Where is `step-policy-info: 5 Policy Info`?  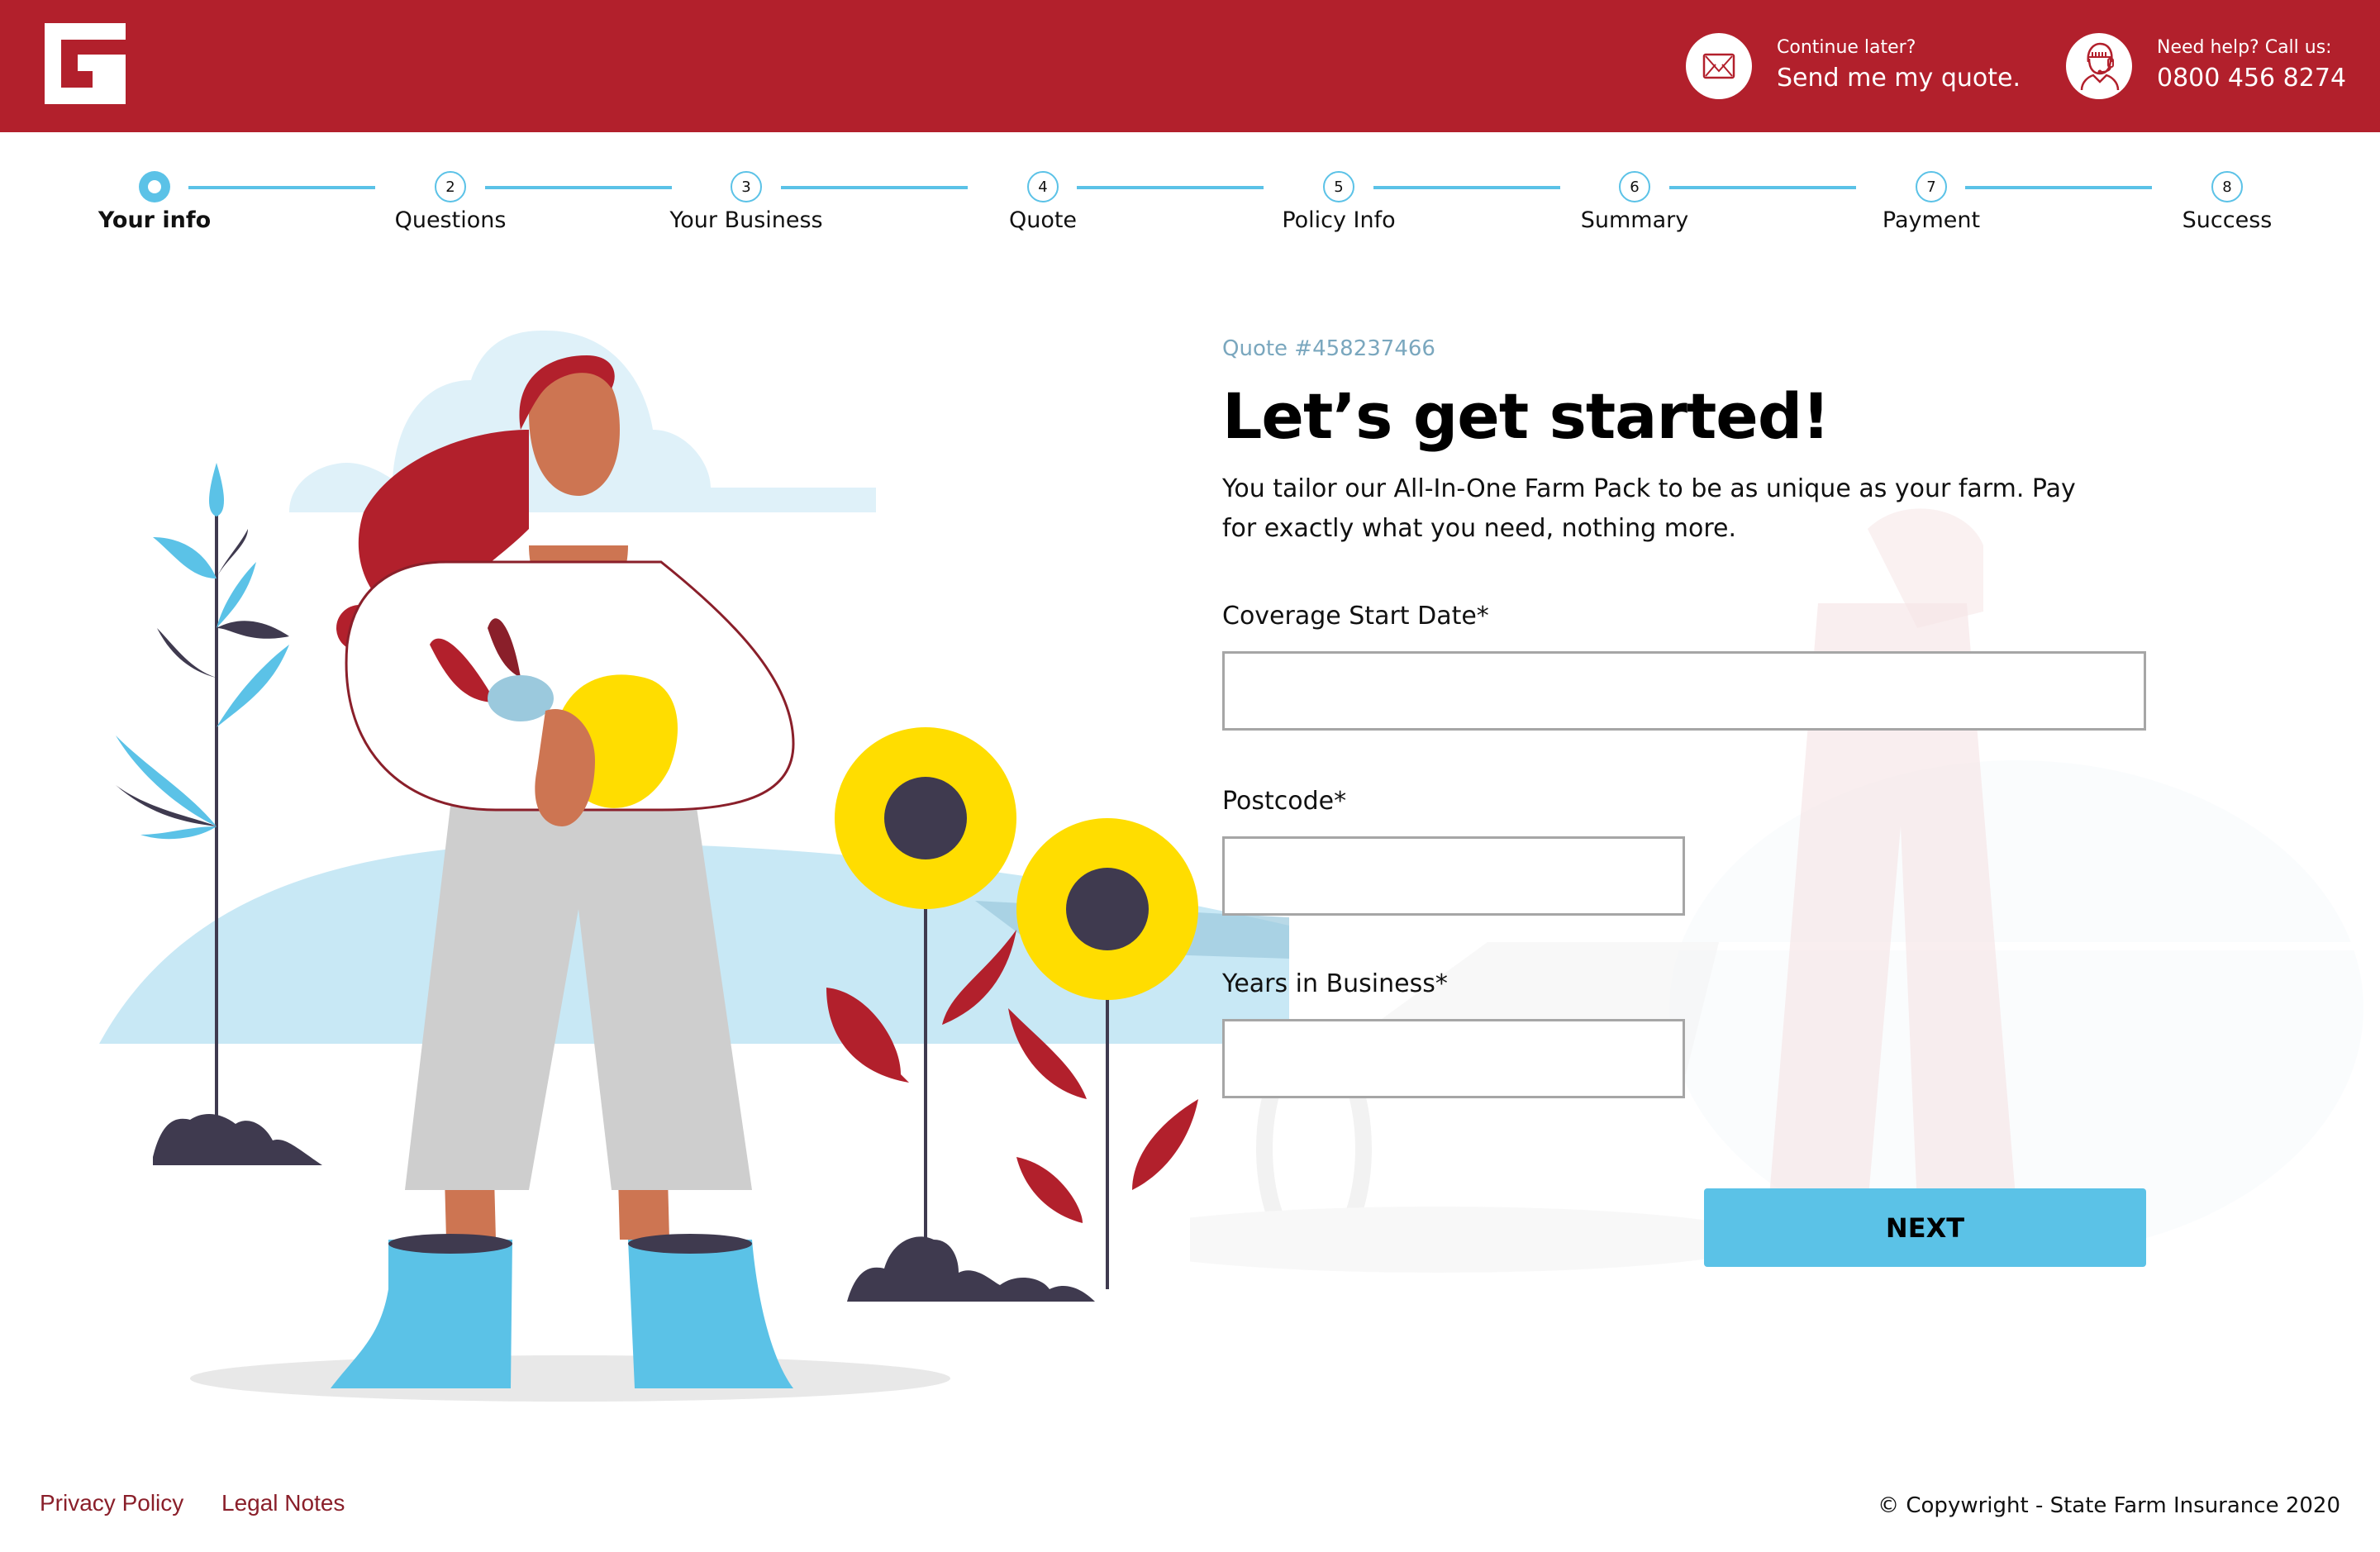
step-policy-info: 5 Policy Info is located at coordinates (1339, 202).